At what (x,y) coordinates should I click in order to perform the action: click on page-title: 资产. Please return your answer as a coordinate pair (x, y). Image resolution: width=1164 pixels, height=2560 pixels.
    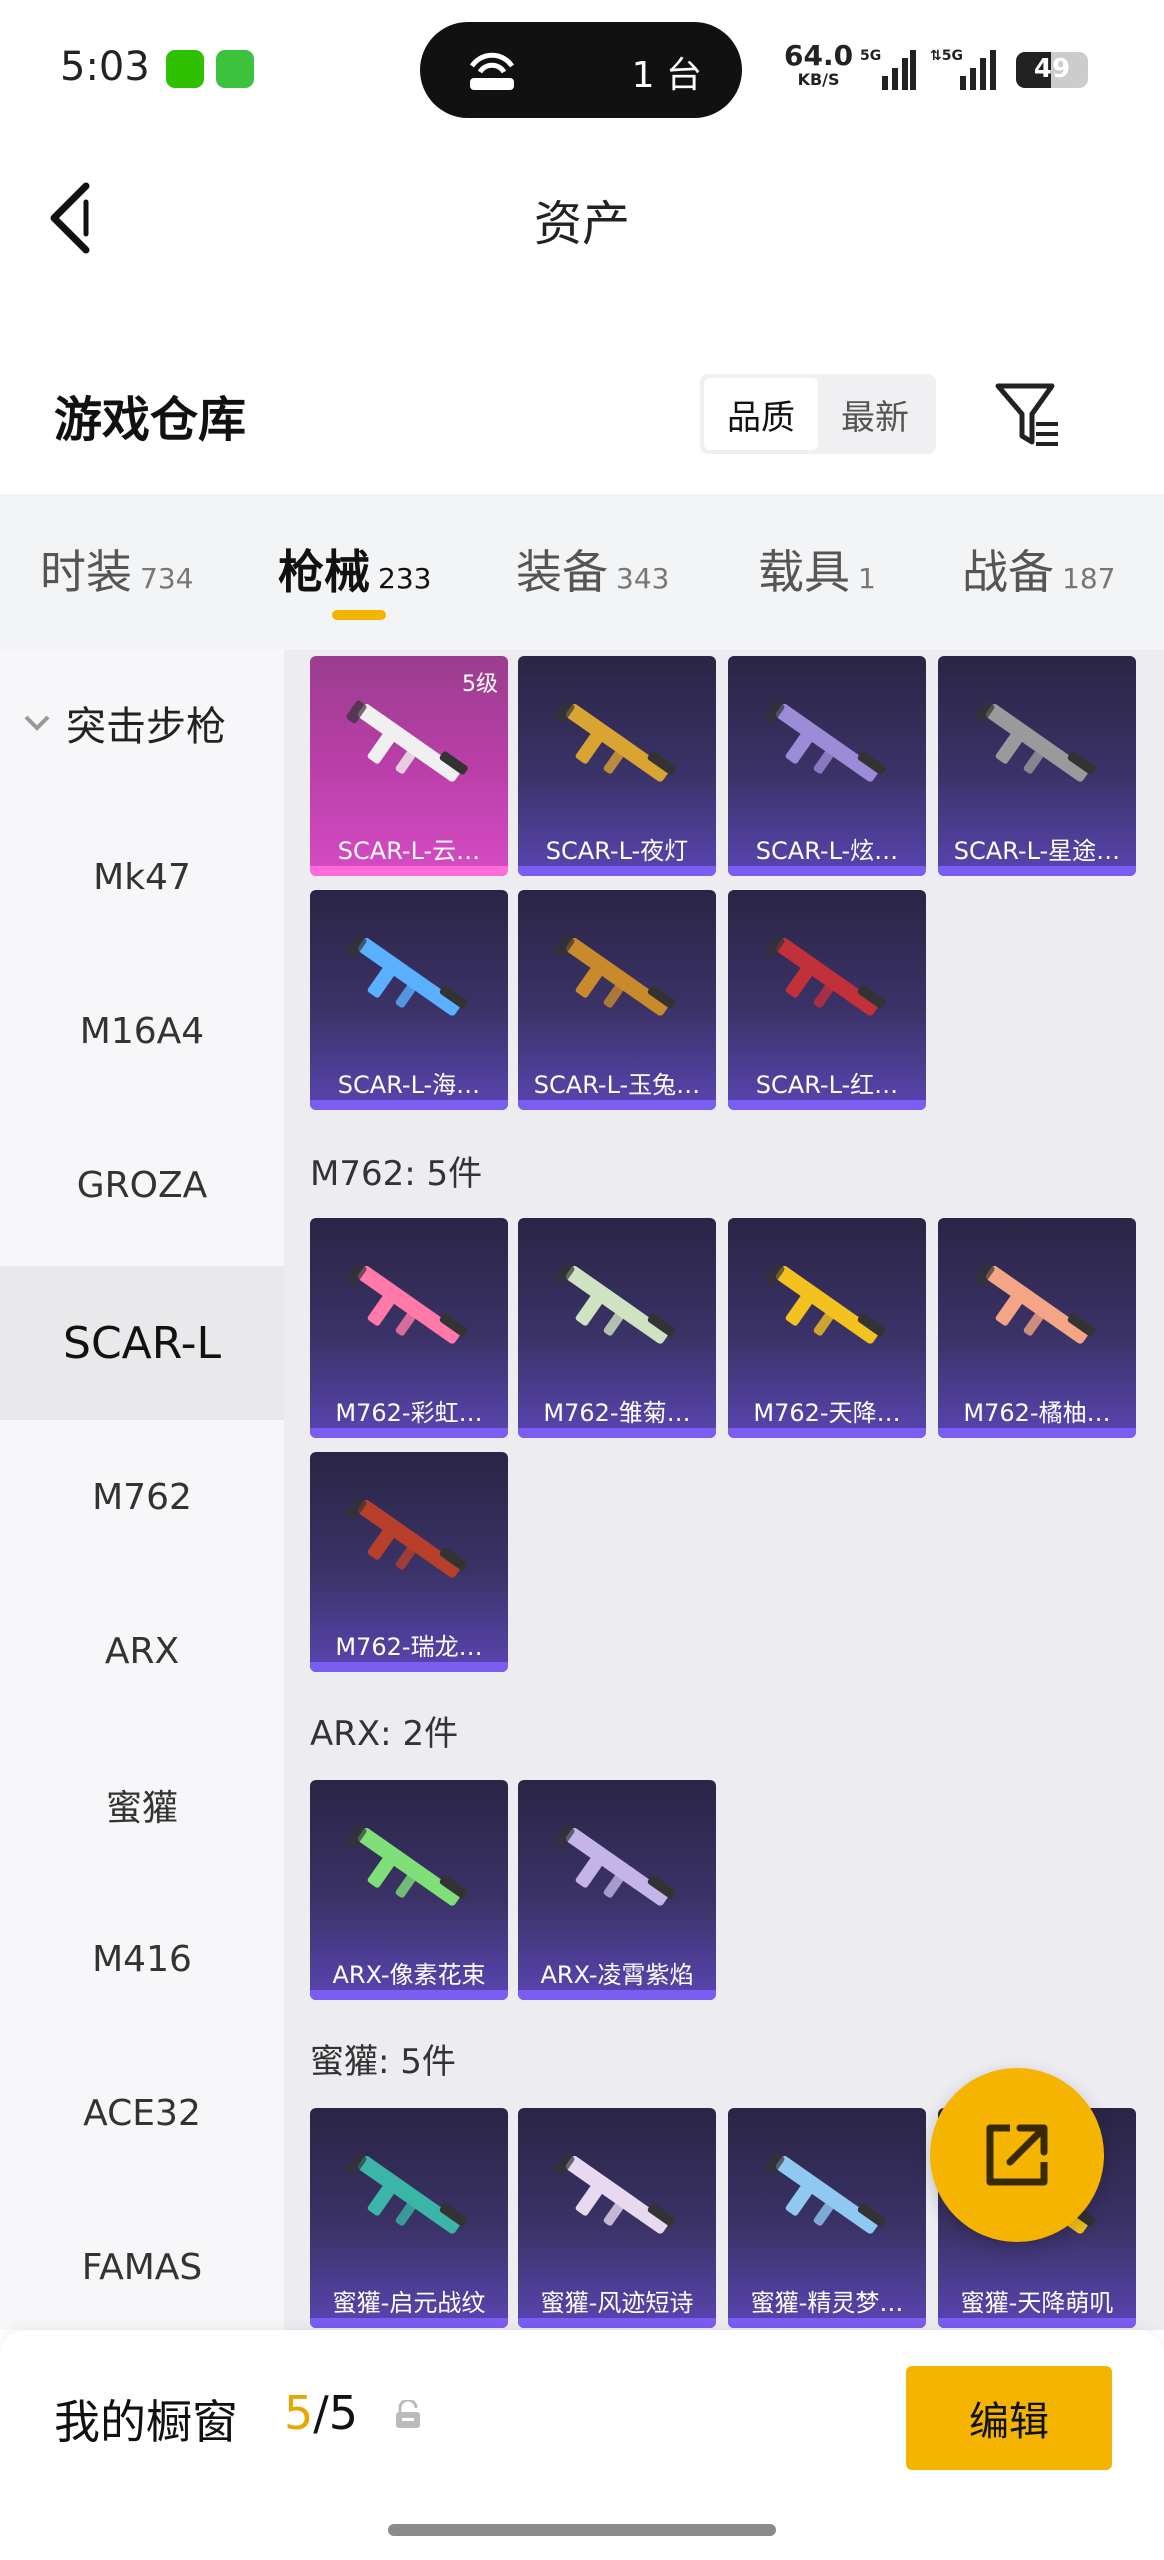
    Looking at the image, I should click on (581, 224).